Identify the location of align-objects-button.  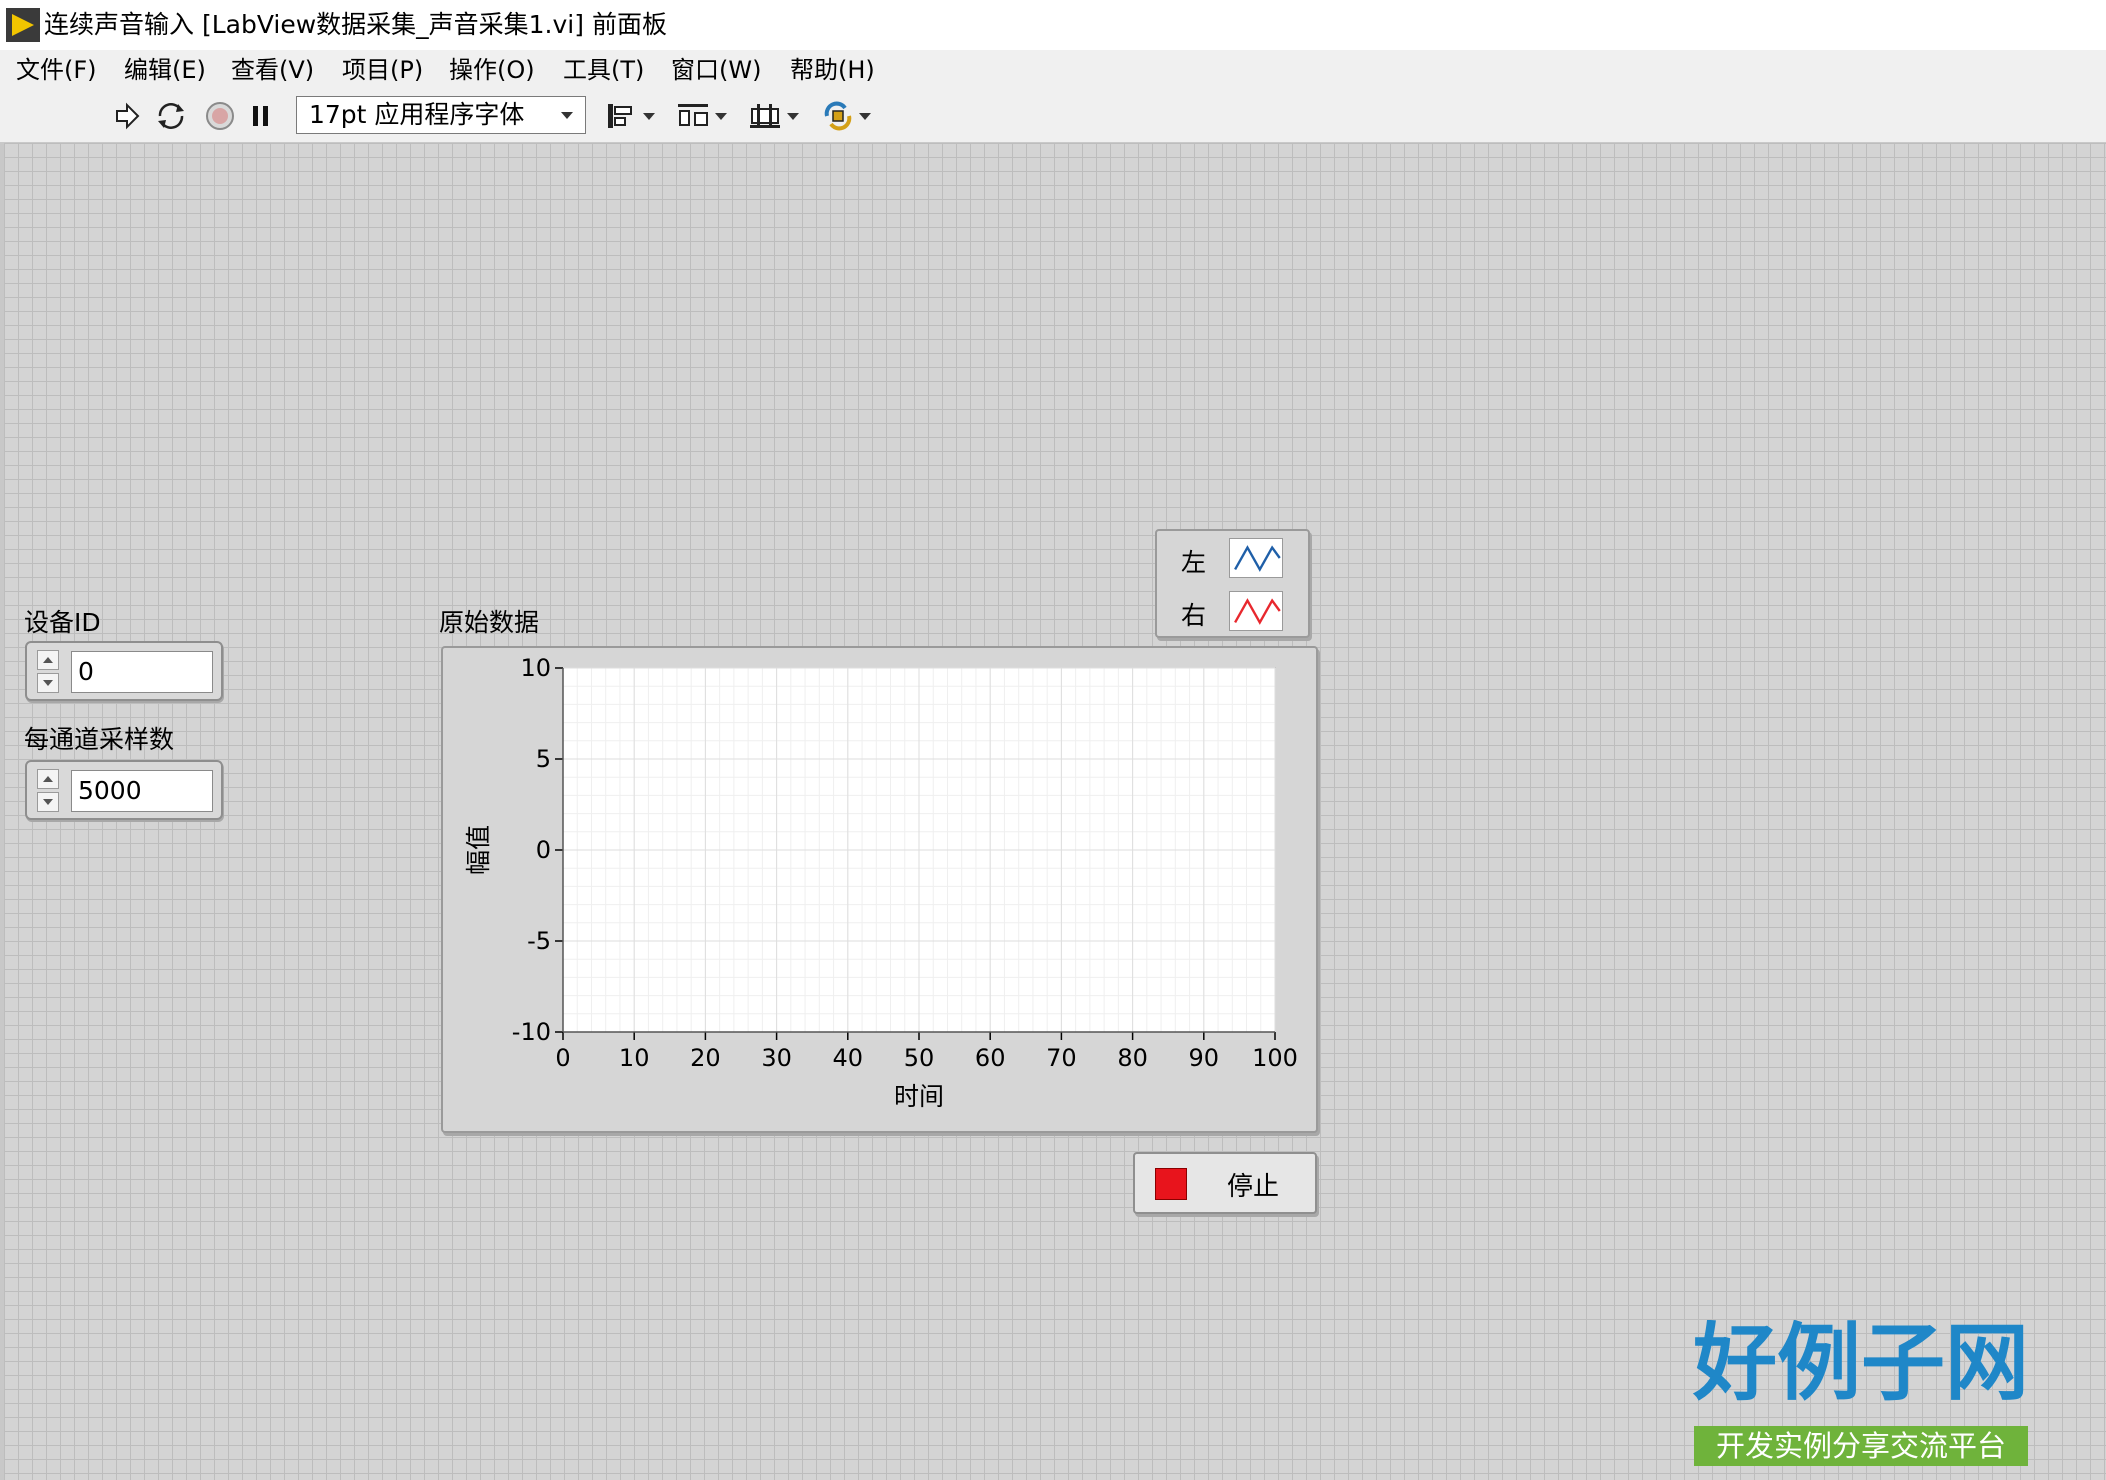
(630, 116).